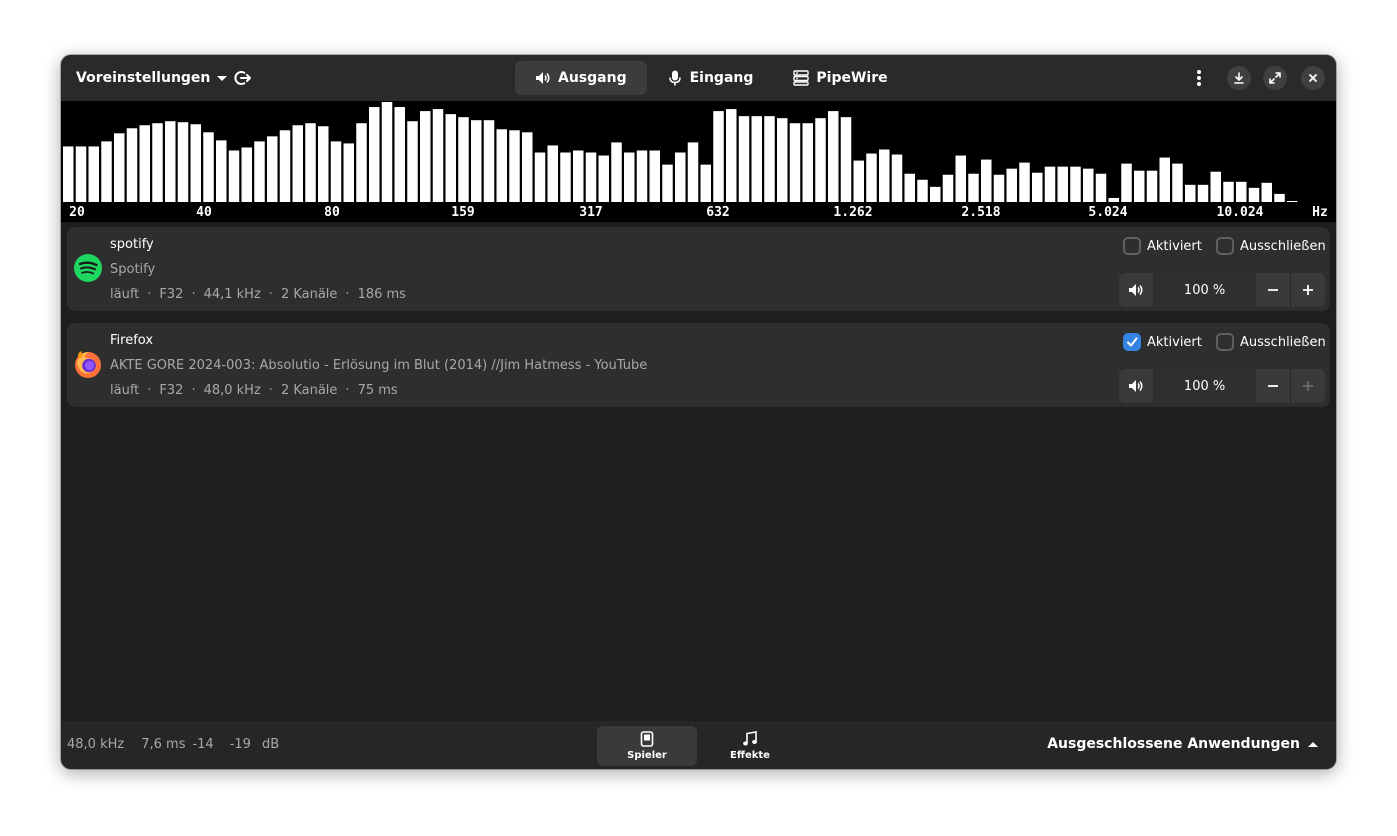 The width and height of the screenshot is (1397, 836). I want to click on excluded-apps-button: Ausgeschlossene Anwendungen, so click(1182, 744).